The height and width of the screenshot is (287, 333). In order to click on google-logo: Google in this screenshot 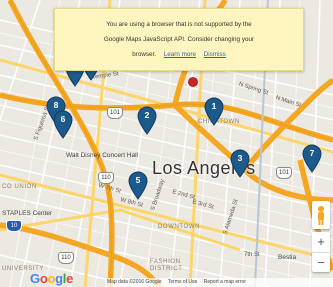, I will do `click(51, 278)`.